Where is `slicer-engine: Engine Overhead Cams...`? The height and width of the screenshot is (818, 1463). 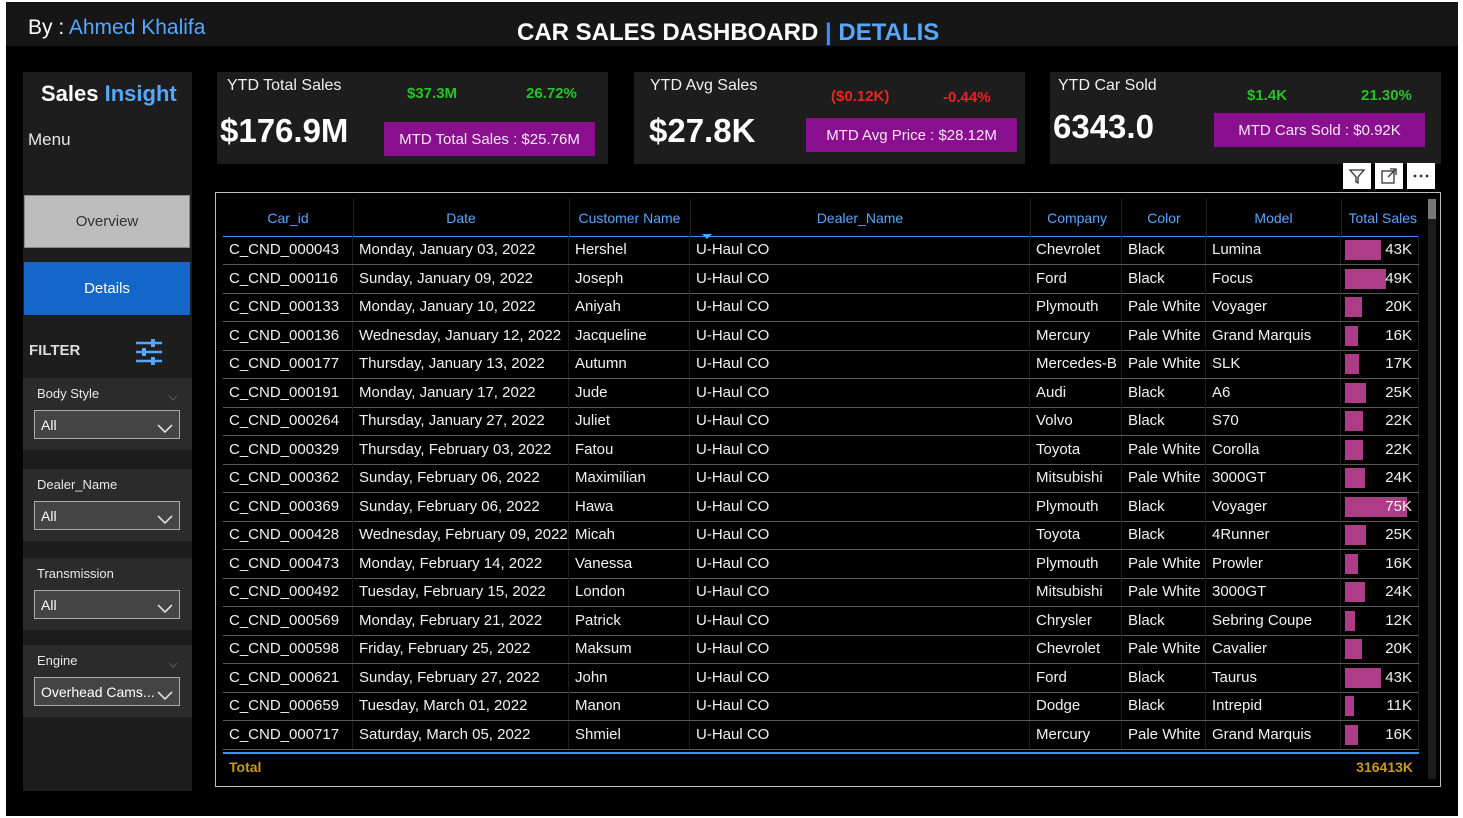
slicer-engine: Engine Overhead Cams... is located at coordinates (107, 681).